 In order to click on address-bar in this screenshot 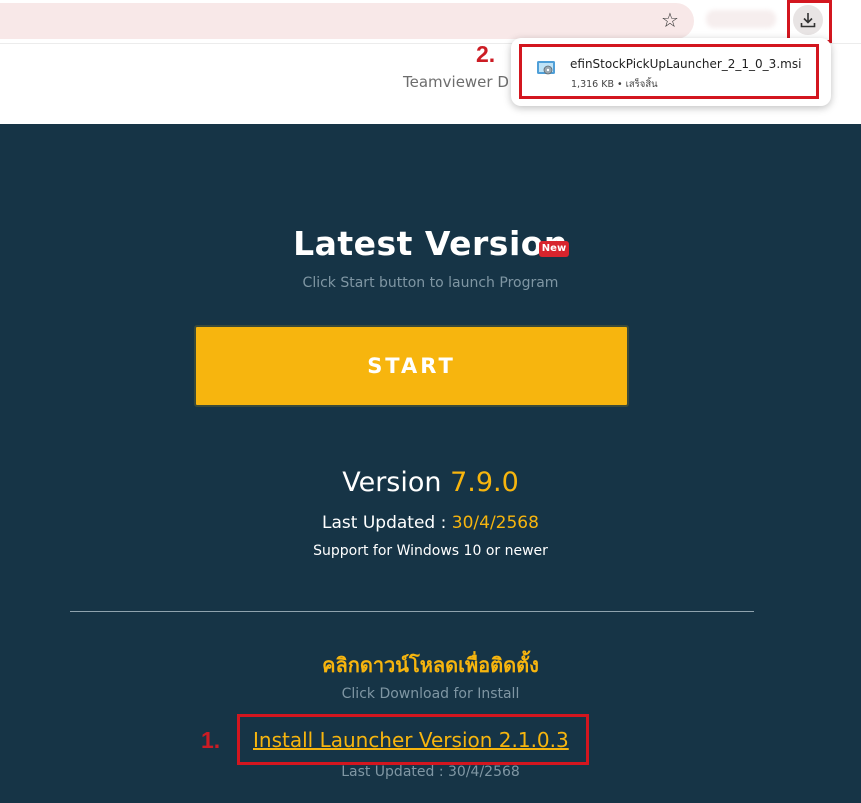, I will do `click(347, 21)`.